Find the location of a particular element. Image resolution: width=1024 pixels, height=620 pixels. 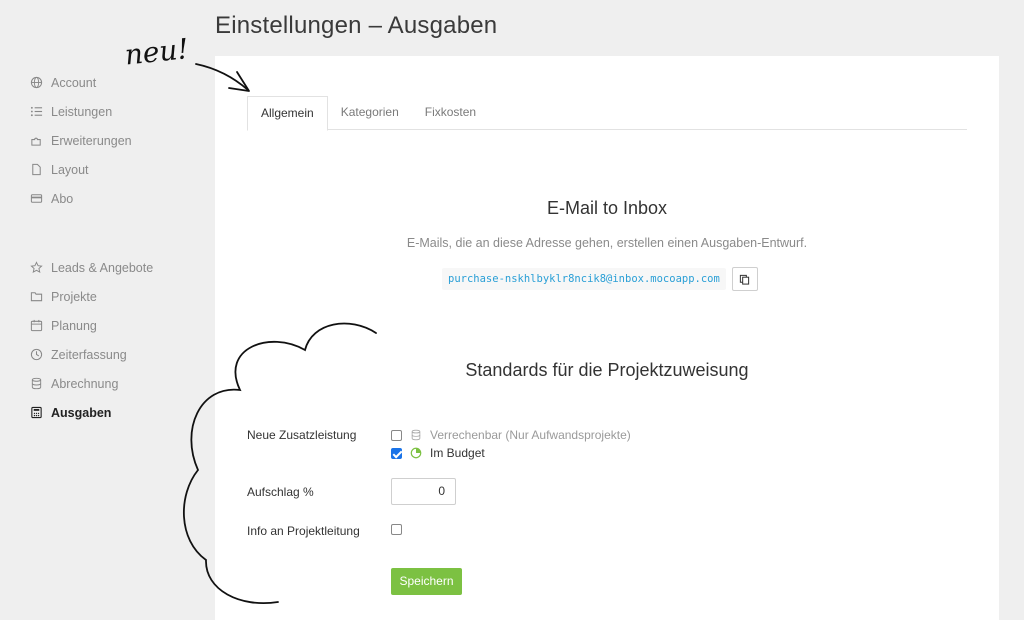

im-budget-checkbox is located at coordinates (396, 453).